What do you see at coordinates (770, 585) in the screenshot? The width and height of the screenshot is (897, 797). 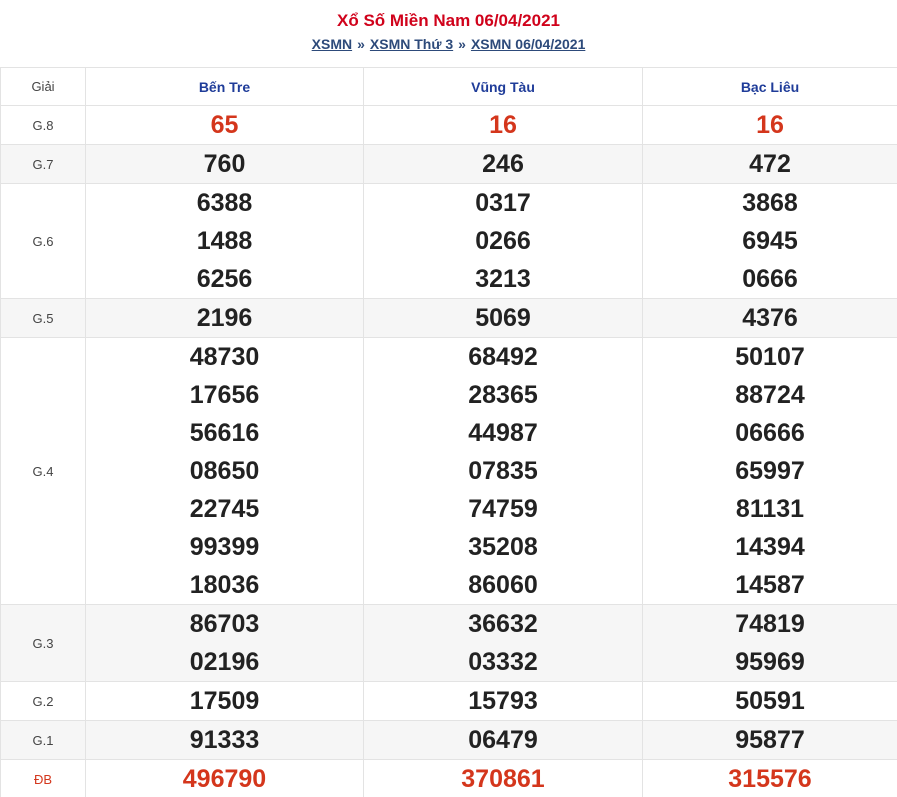 I see `result-number: 14587` at bounding box center [770, 585].